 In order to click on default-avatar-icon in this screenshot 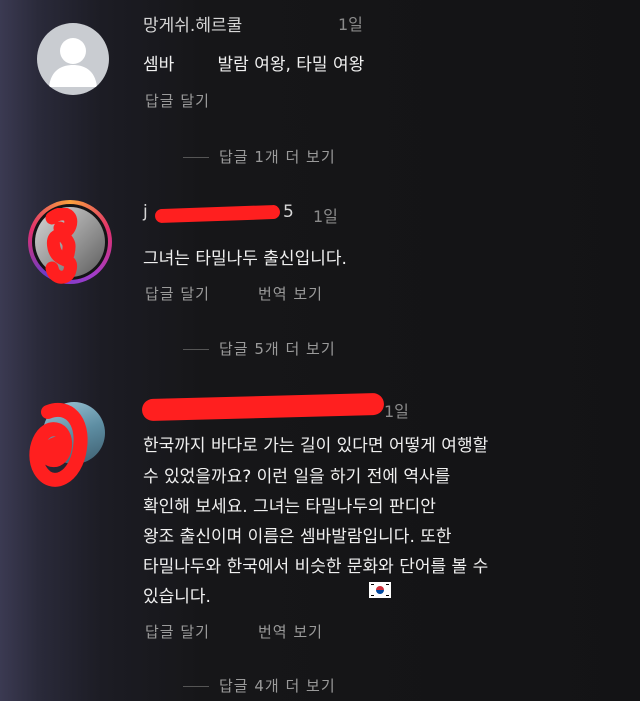, I will do `click(73, 59)`.